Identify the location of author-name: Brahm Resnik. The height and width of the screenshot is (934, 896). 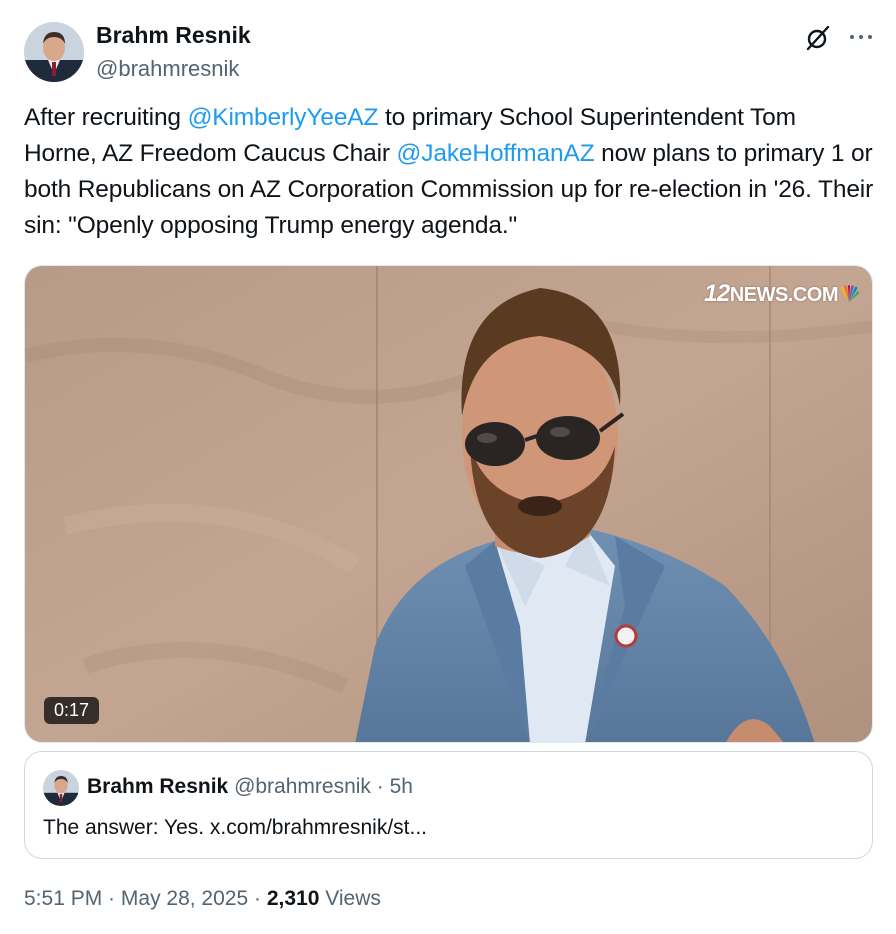
(173, 35).